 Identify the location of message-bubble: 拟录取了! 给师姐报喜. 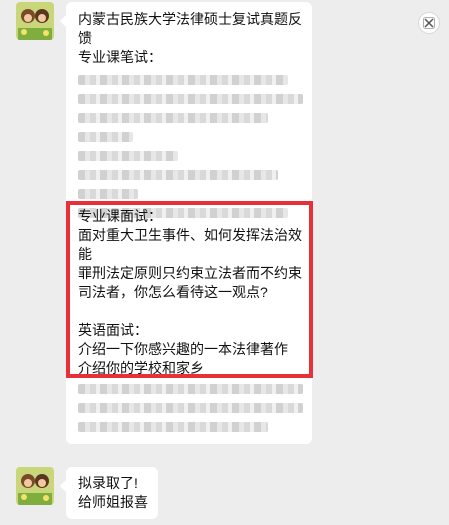
(109, 493).